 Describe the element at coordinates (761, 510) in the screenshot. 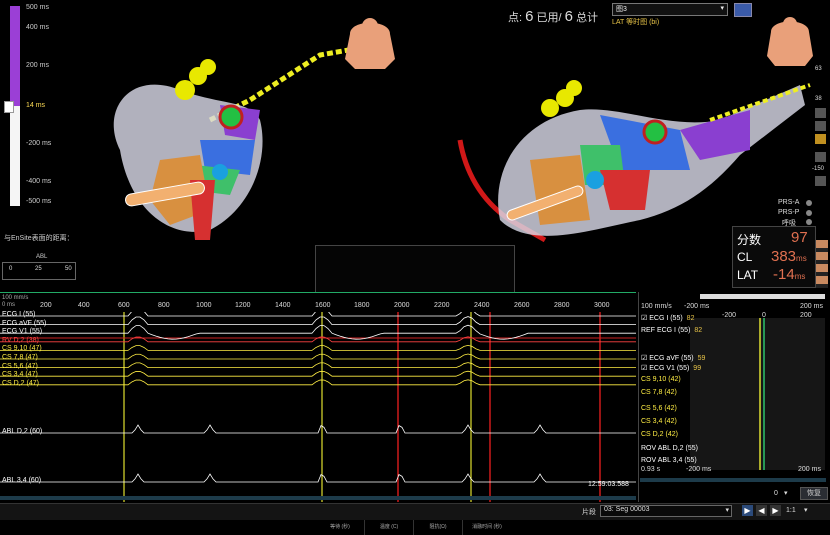

I see `step-back-icon: ◀` at that location.